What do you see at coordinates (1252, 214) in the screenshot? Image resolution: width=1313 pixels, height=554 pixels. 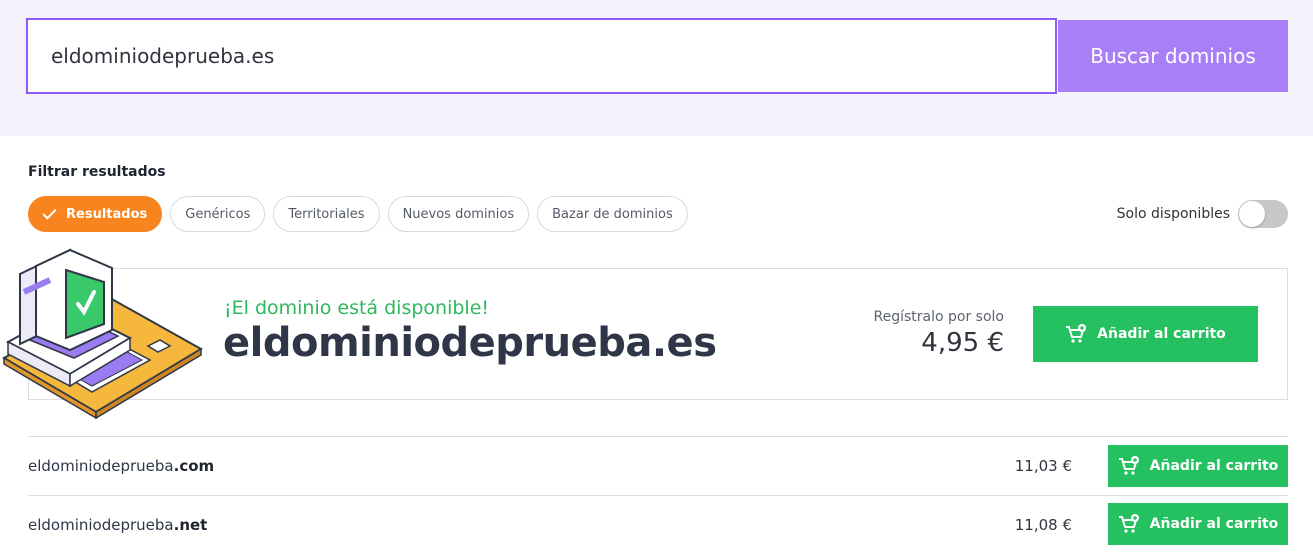 I see `toggle-knob` at bounding box center [1252, 214].